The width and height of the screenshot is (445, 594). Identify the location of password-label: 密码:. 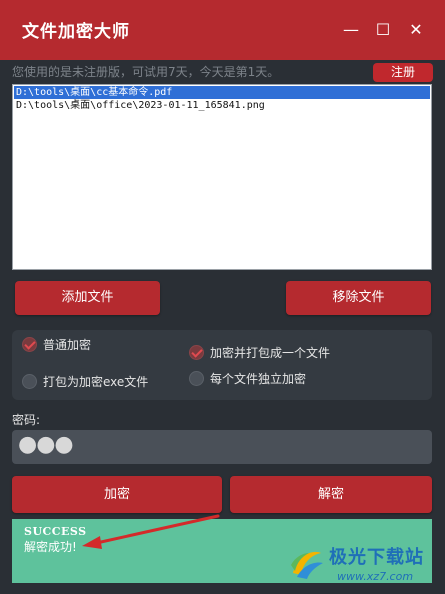
(26, 420).